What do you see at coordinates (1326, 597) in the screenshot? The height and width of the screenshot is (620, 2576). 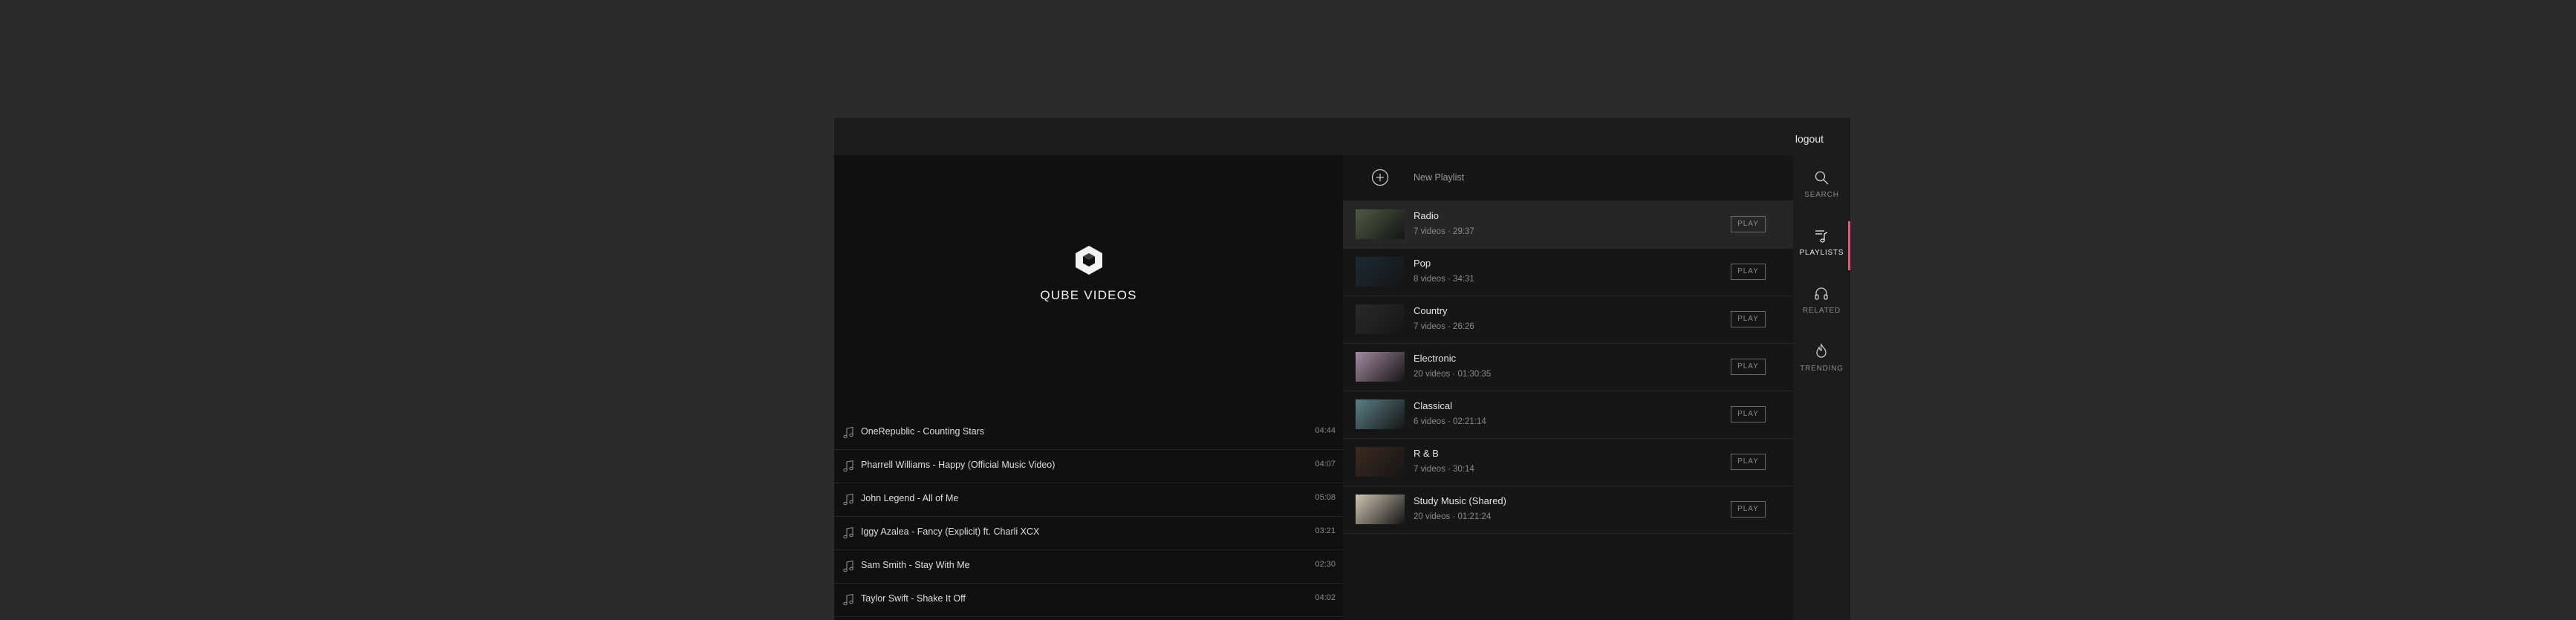 I see `track-duration: 04:02` at bounding box center [1326, 597].